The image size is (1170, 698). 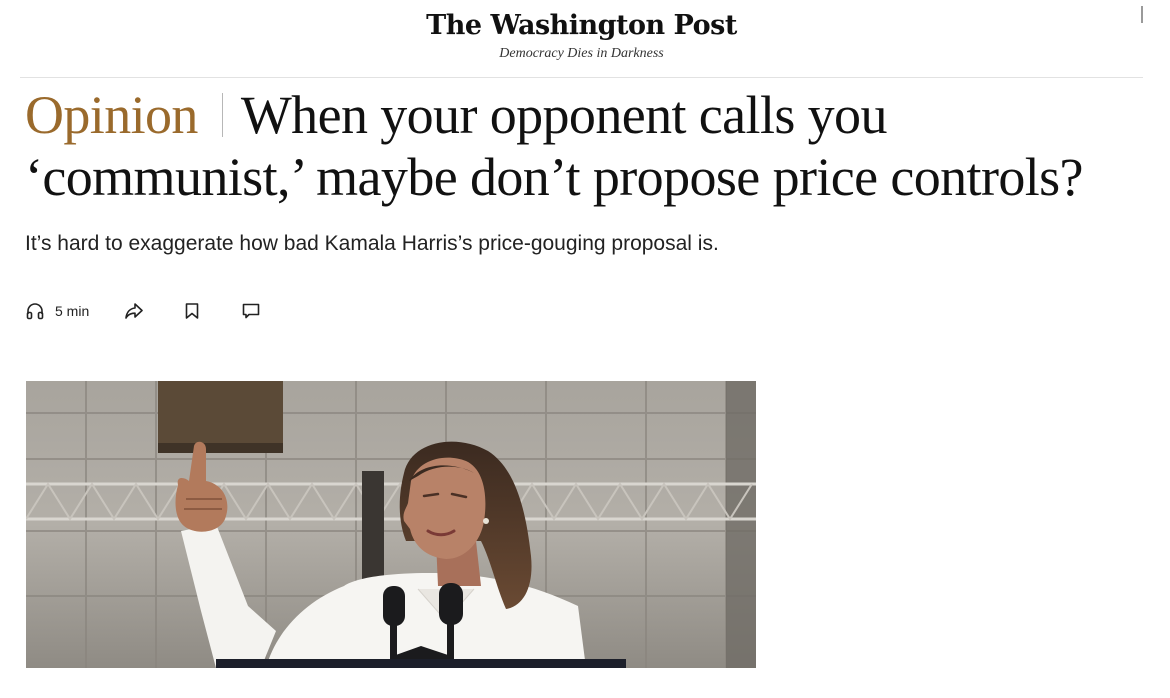 What do you see at coordinates (35, 311) in the screenshot?
I see `headphones-icon` at bounding box center [35, 311].